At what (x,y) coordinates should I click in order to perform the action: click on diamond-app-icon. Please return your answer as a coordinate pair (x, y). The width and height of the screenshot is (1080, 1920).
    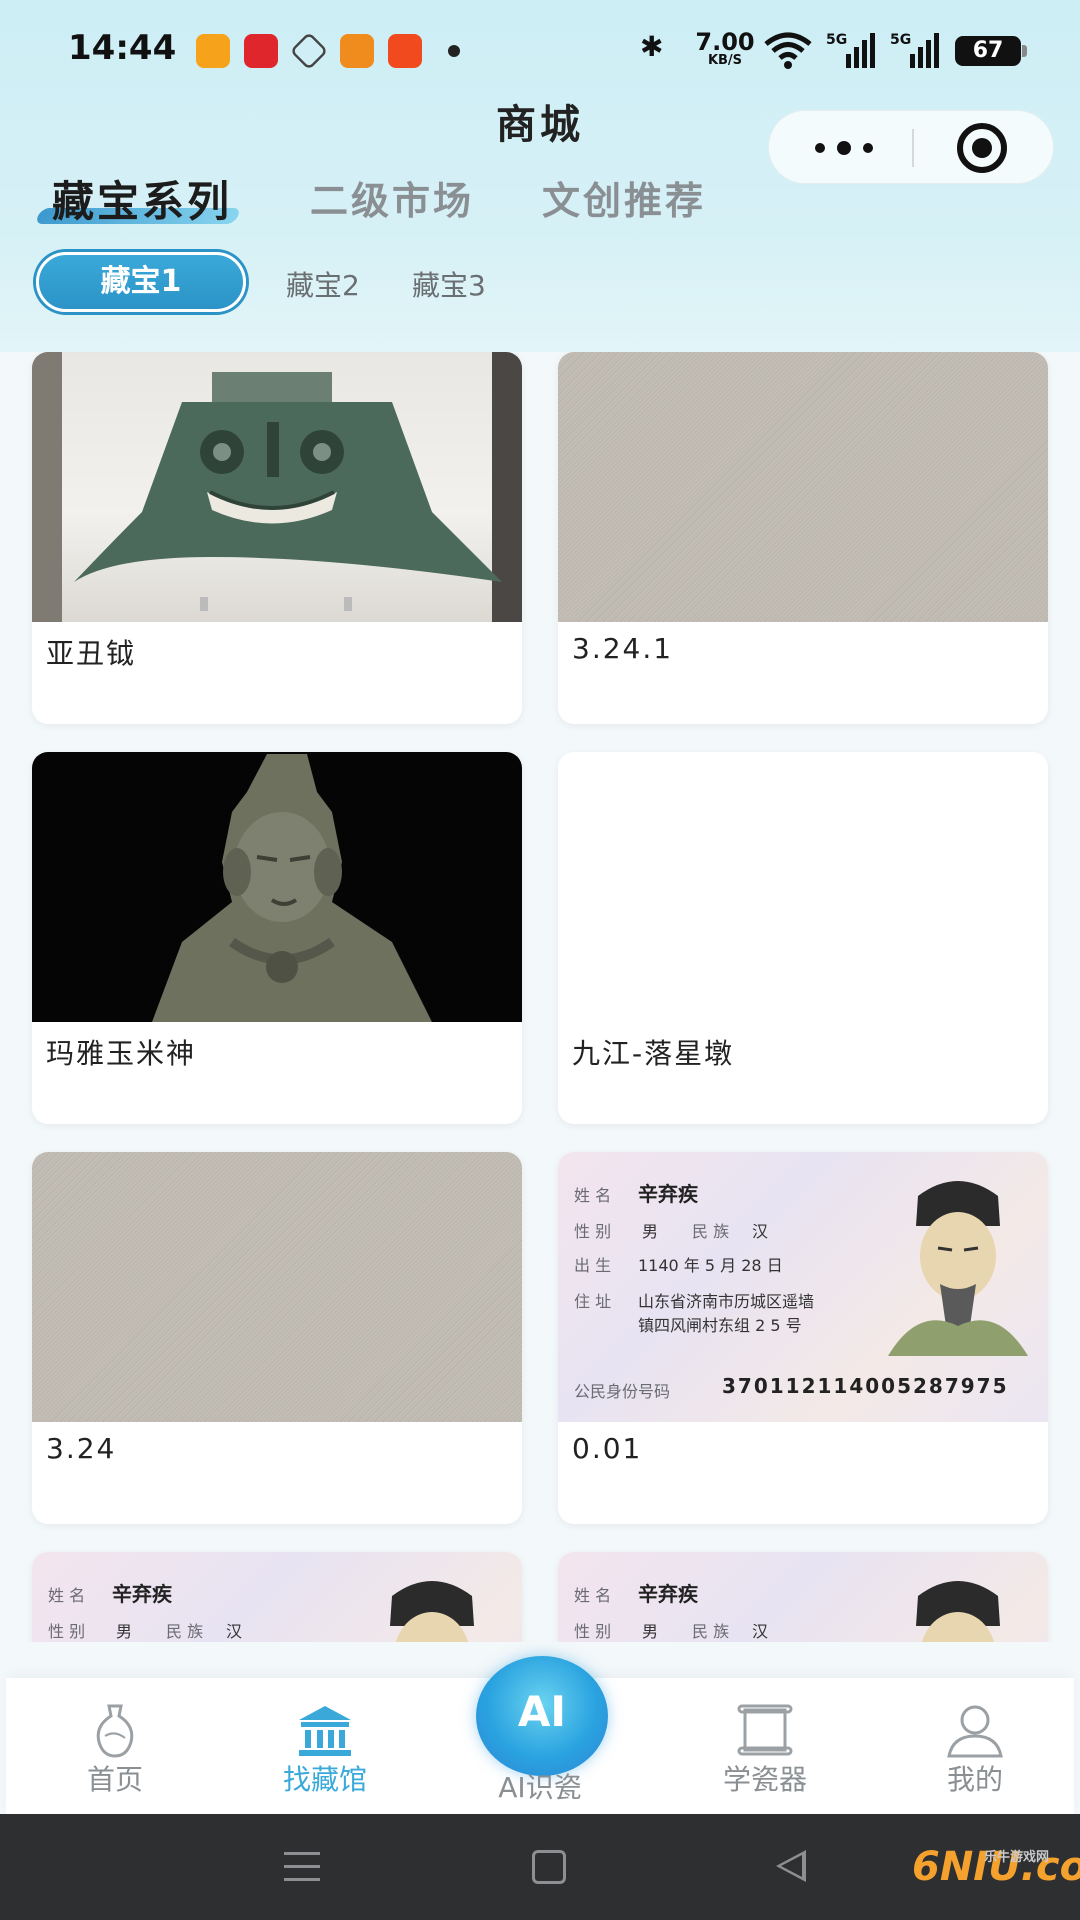
    Looking at the image, I should click on (309, 51).